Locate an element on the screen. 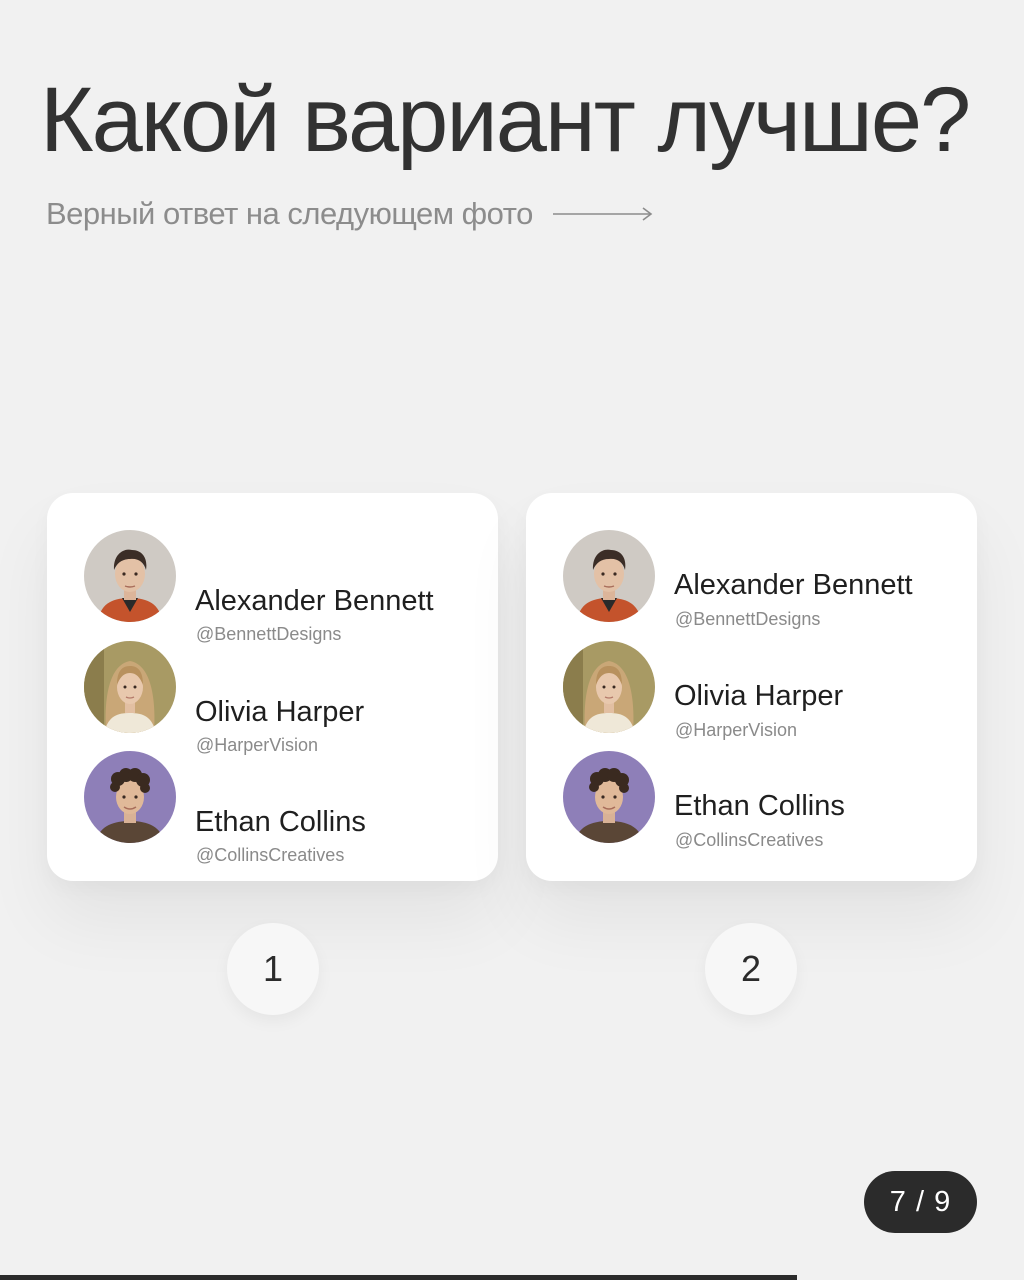 Image resolution: width=1024 pixels, height=1280 pixels. slide-progress-bar is located at coordinates (512, 1277).